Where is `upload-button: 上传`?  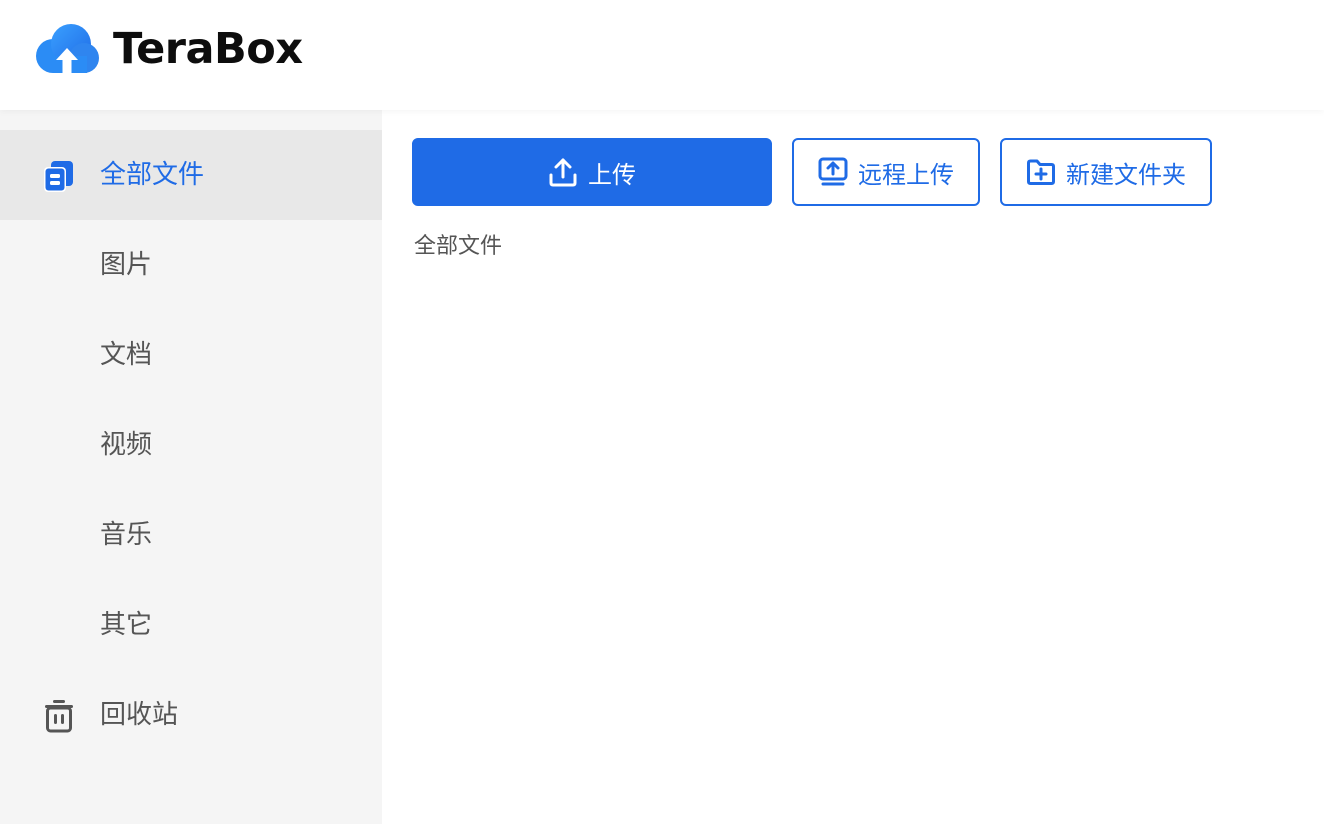
upload-button: 上传 is located at coordinates (592, 172).